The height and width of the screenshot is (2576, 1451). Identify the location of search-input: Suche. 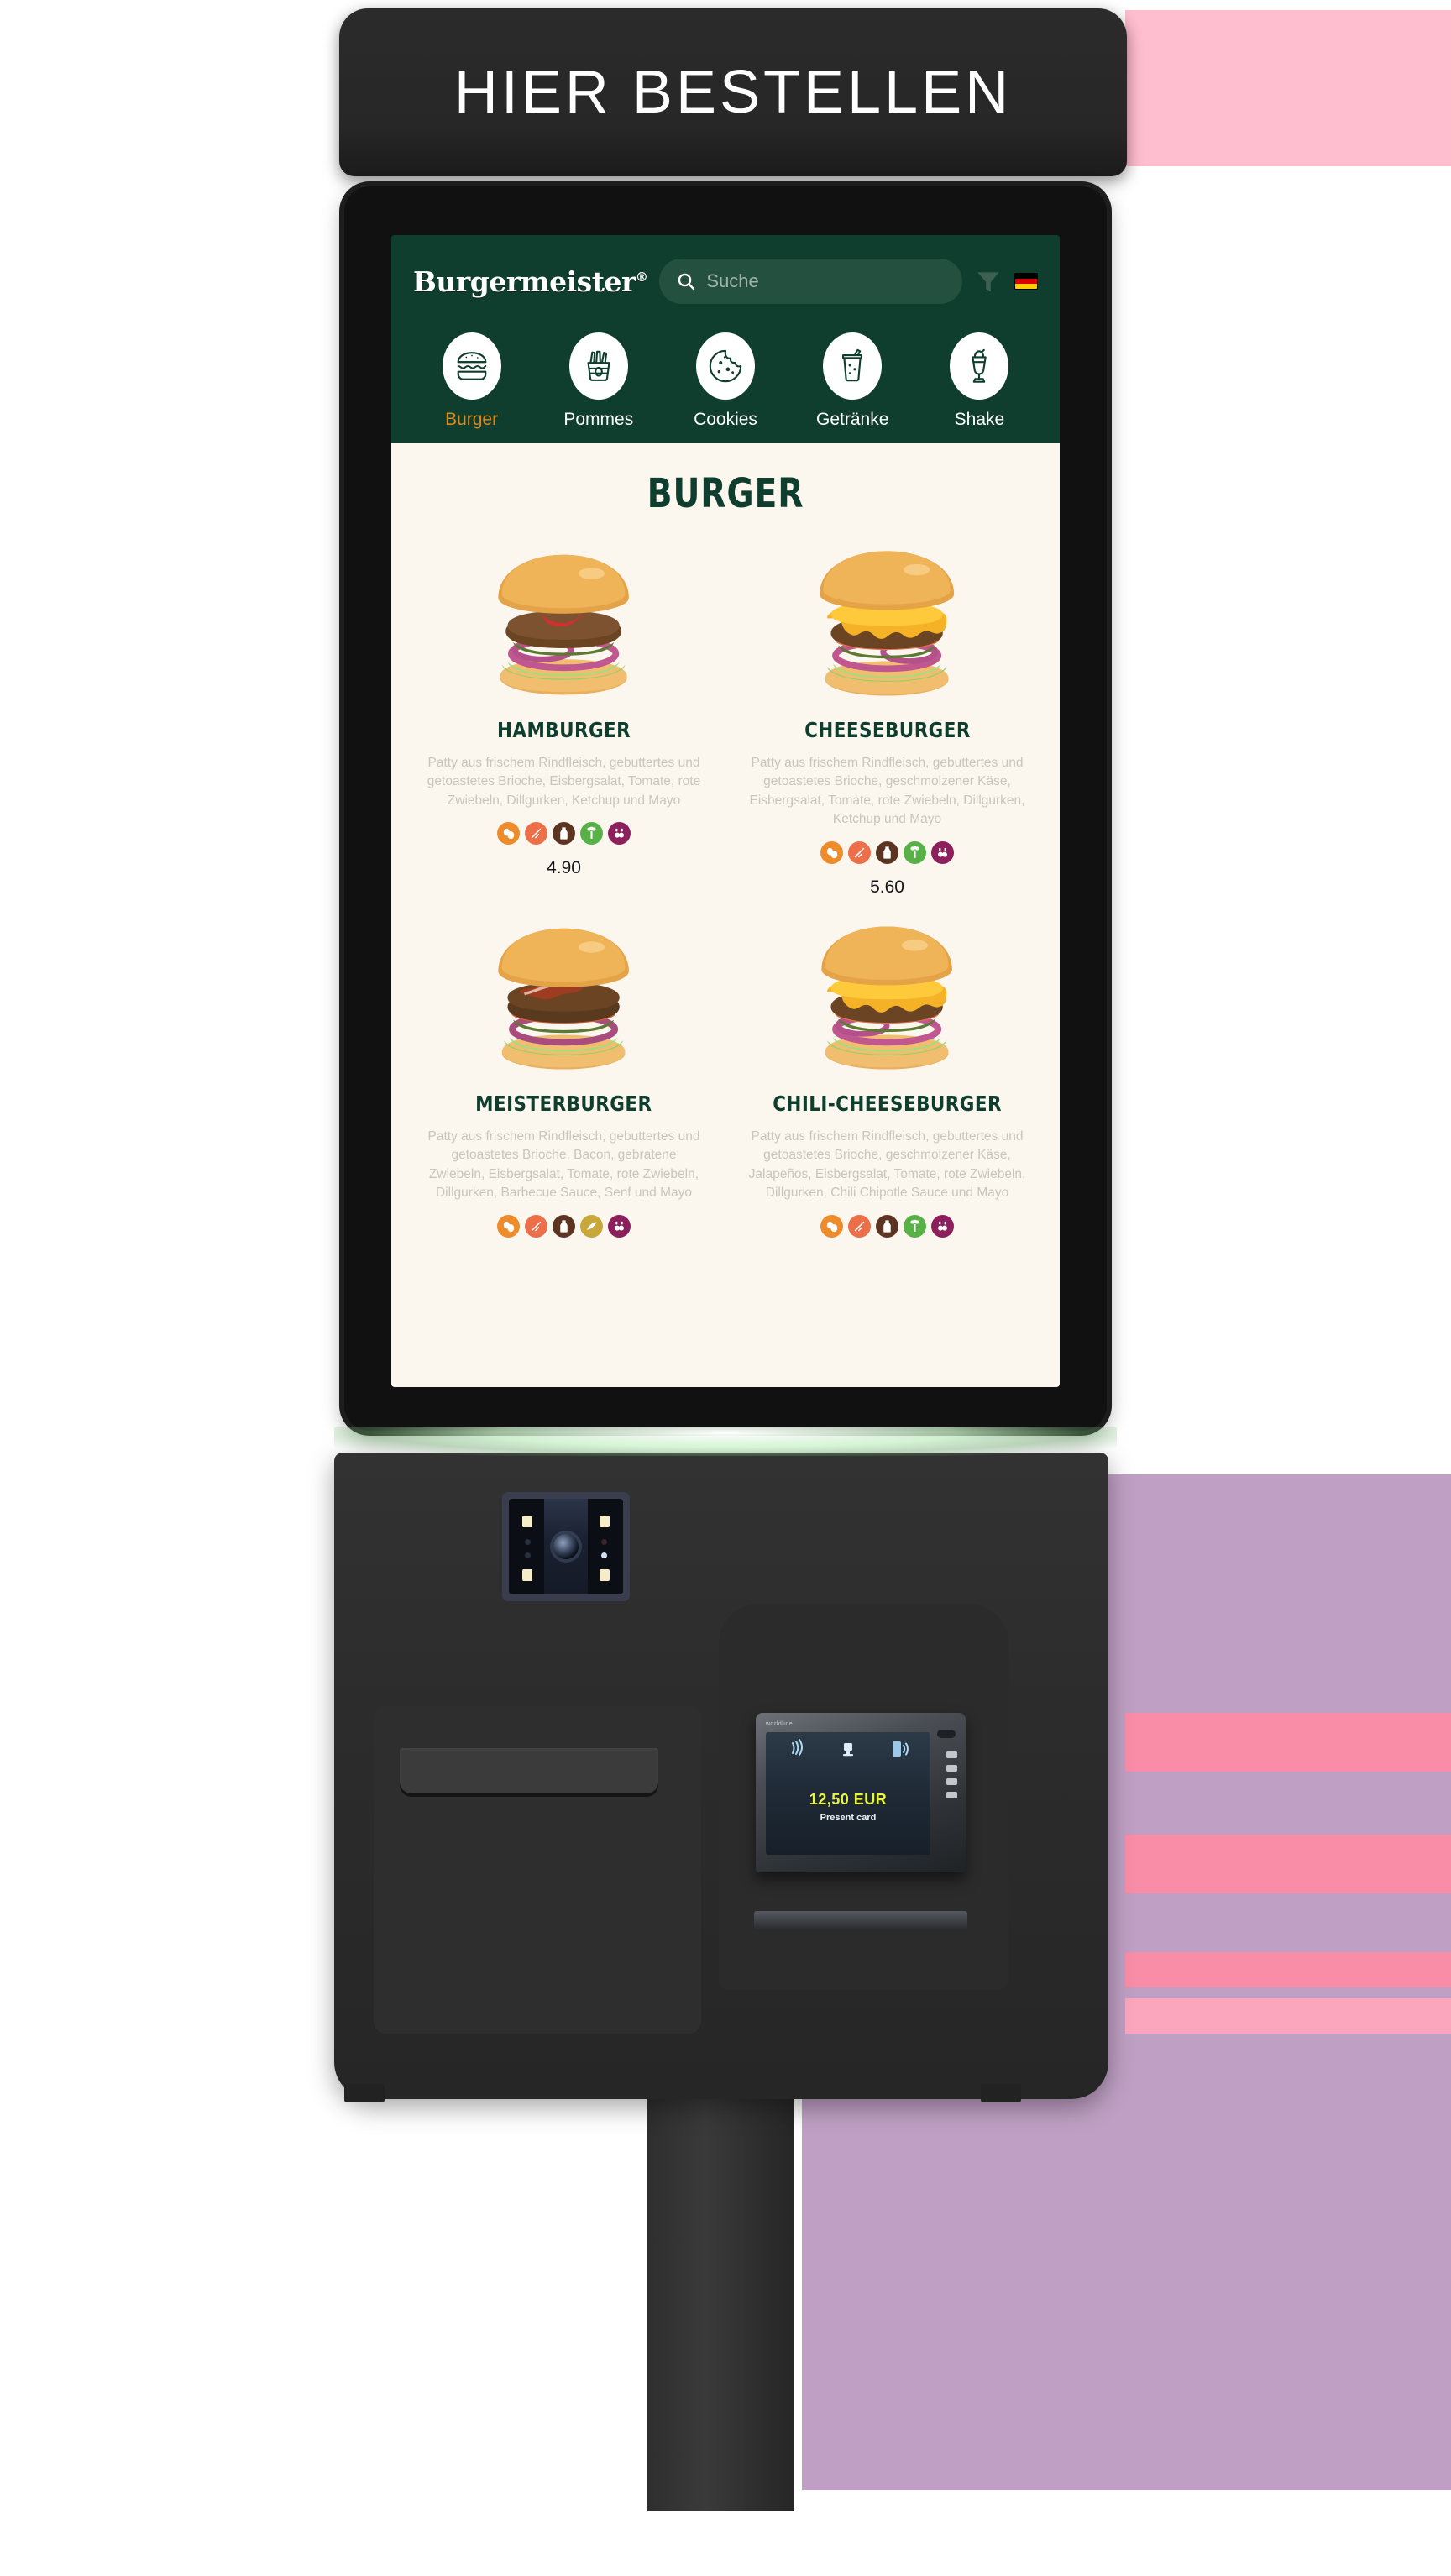
(810, 281).